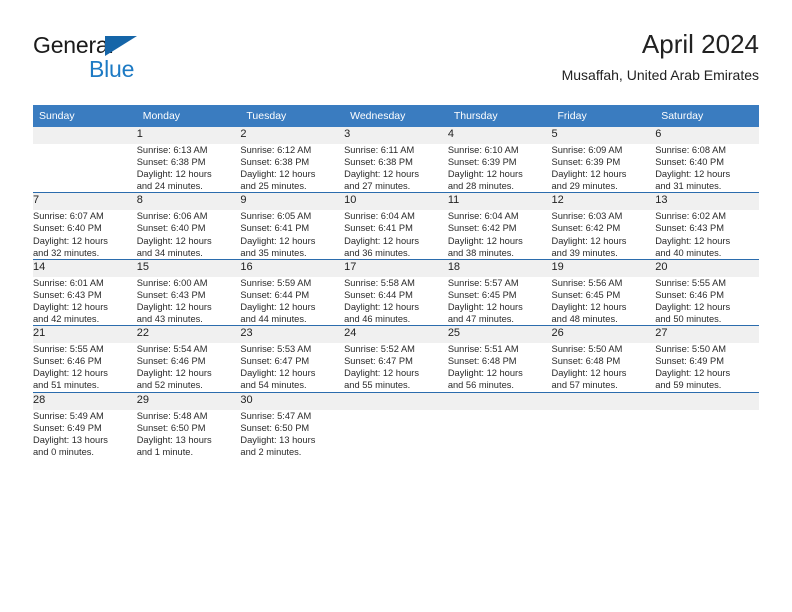 This screenshot has width=792, height=612. I want to click on day-sunrise-text: Sunrise: 6:10 AM, so click(483, 150).